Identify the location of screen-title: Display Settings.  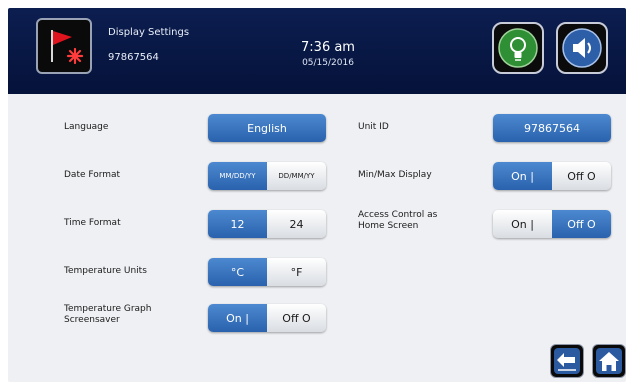
(149, 32).